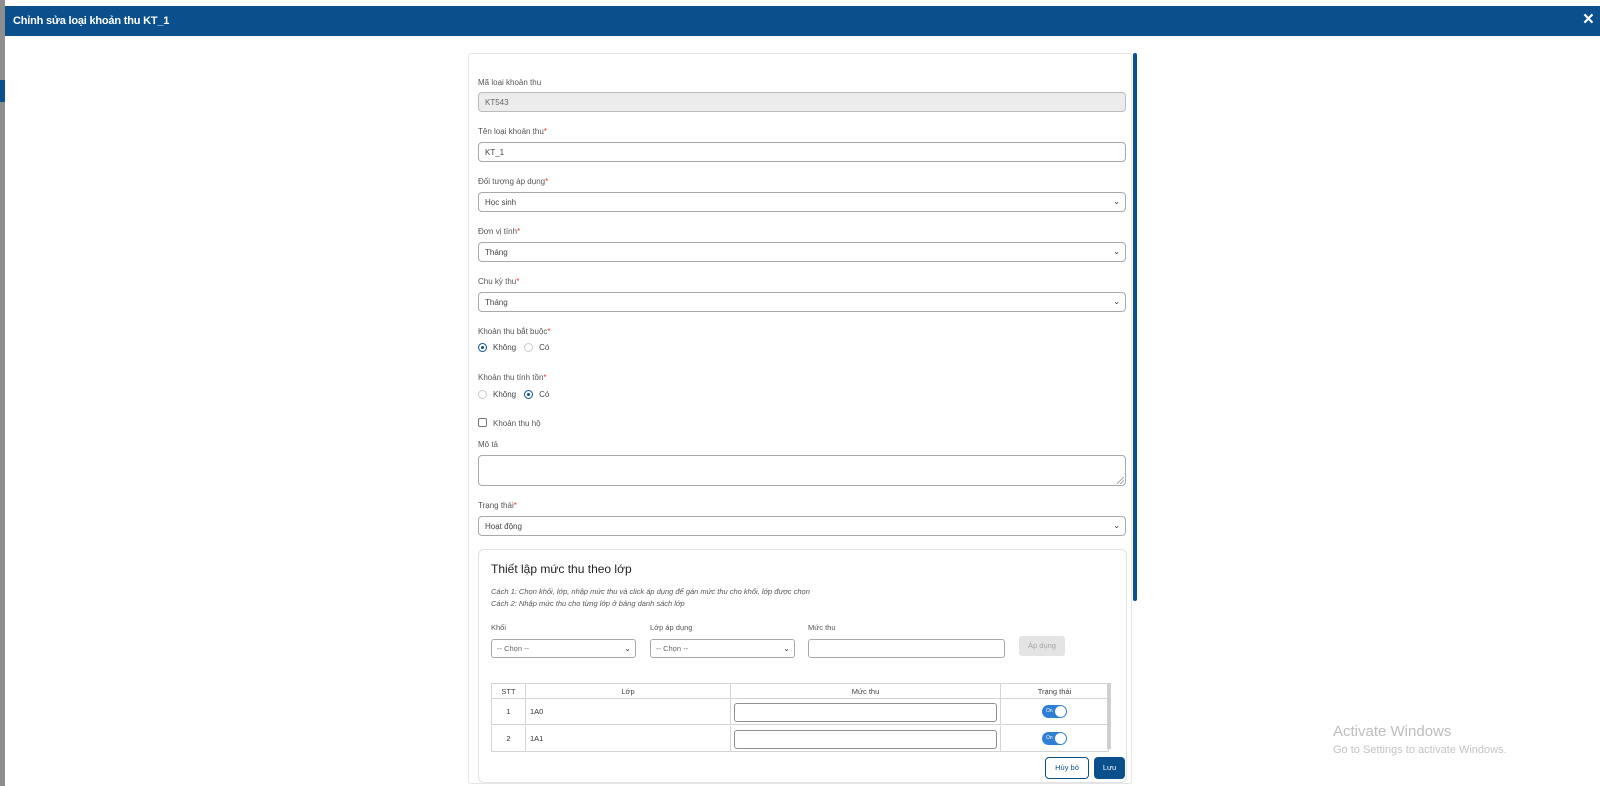  I want to click on trang-thai-label: Trạng thái*, so click(497, 505).